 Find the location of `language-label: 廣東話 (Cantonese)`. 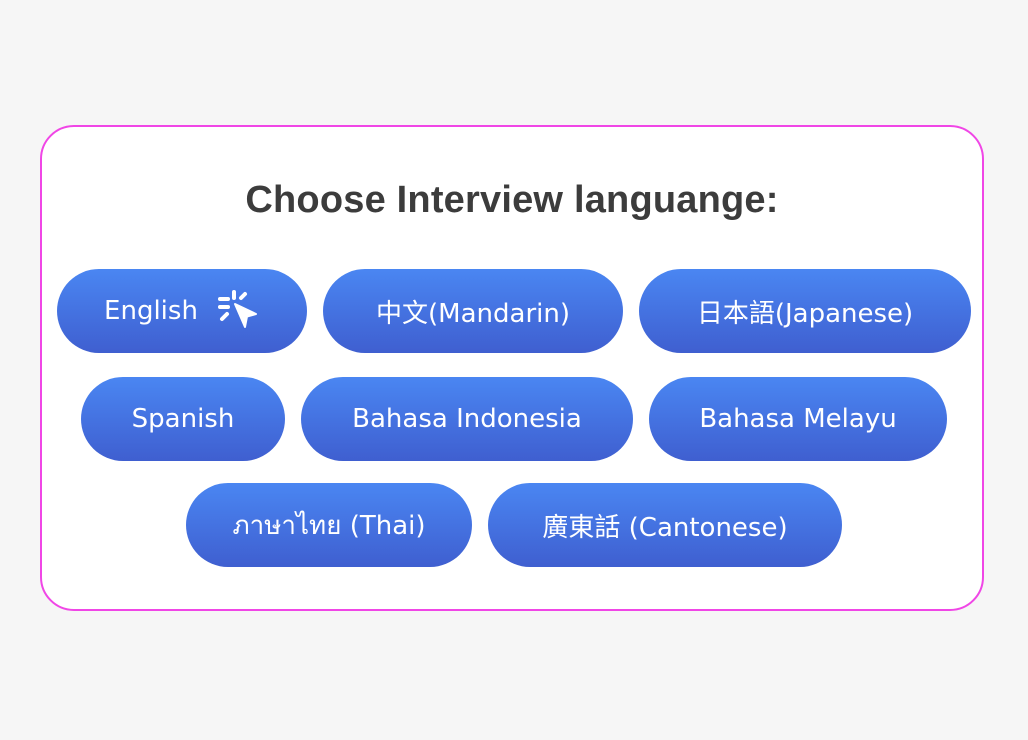

language-label: 廣東話 (Cantonese) is located at coordinates (665, 527).